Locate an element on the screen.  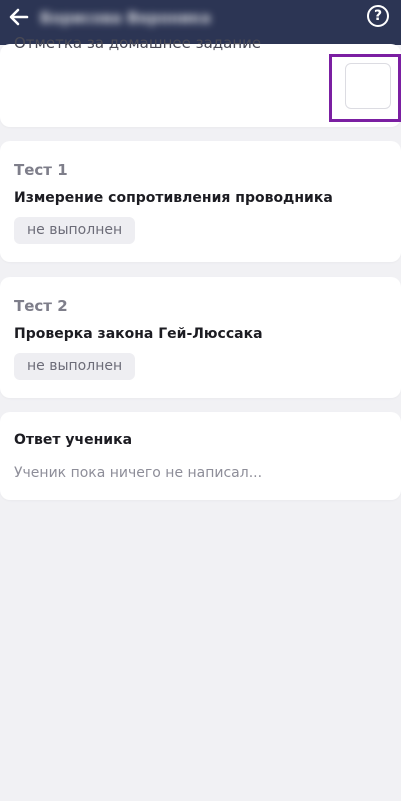
back-button is located at coordinates (19, 17).